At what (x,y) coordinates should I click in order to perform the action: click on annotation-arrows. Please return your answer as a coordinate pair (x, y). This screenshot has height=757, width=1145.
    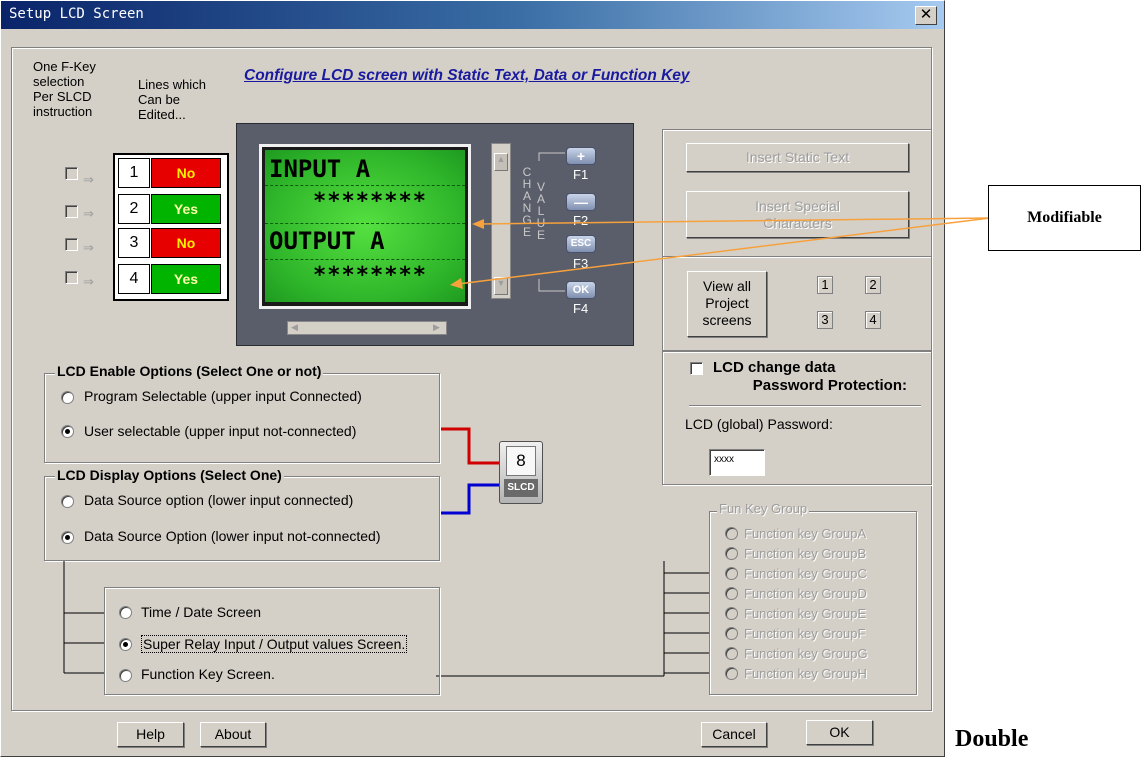
    Looking at the image, I should click on (720, 253).